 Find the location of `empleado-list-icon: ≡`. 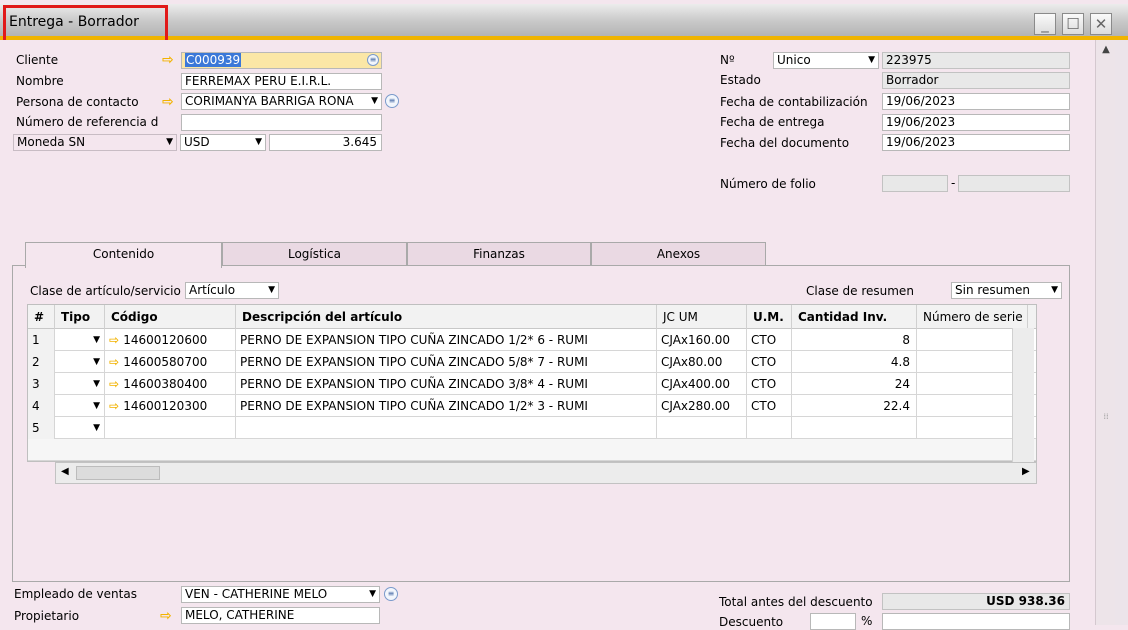

empleado-list-icon: ≡ is located at coordinates (391, 594).